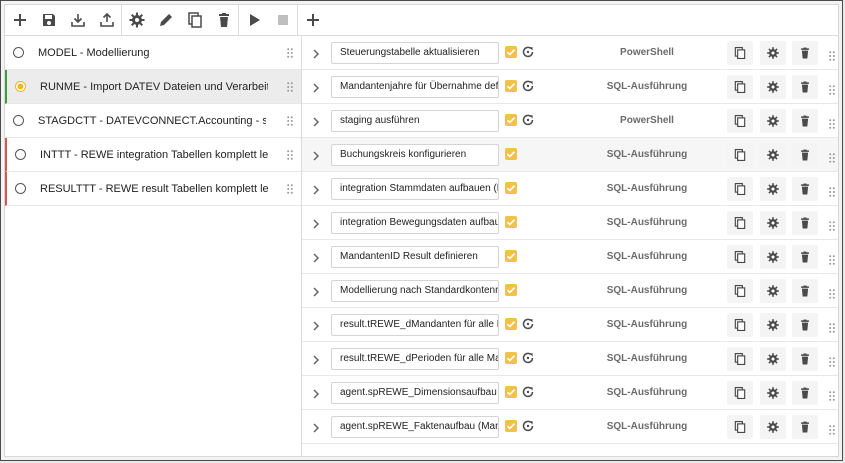 The image size is (845, 463). I want to click on step-name-input: Modellierung nach Standardkontenrahmen, so click(415, 291).